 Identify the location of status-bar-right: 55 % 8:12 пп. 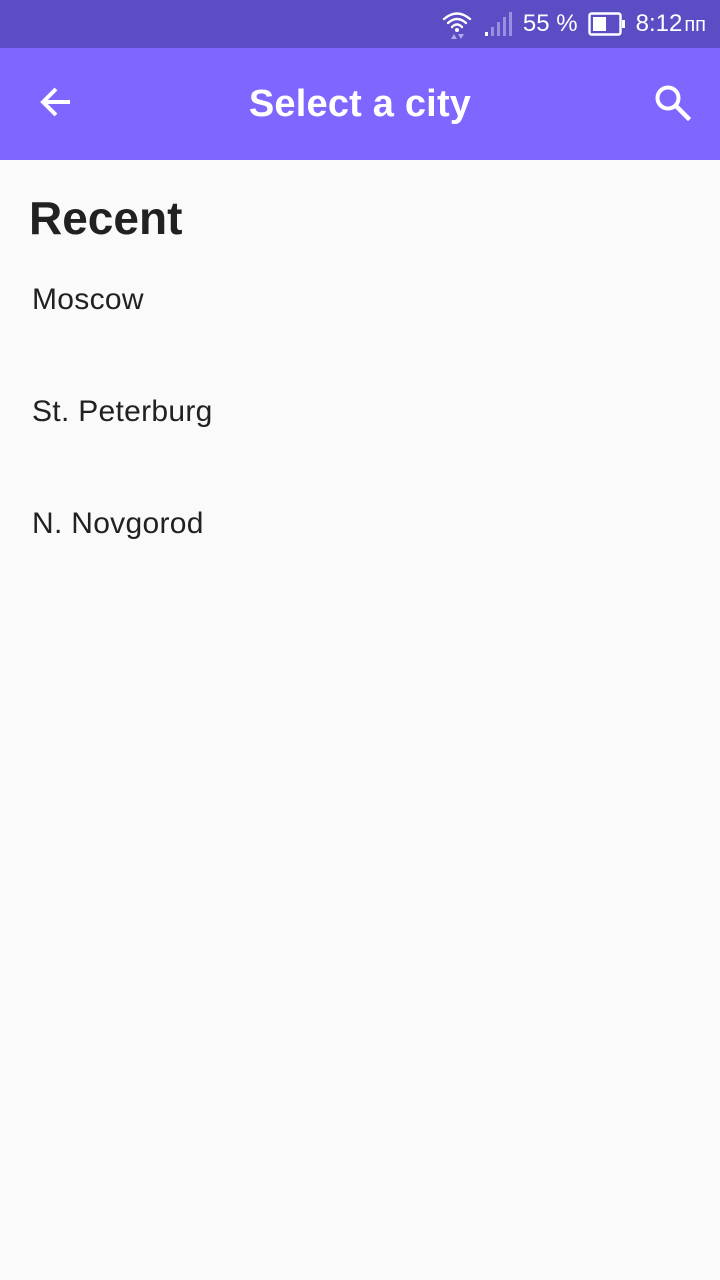
(573, 24).